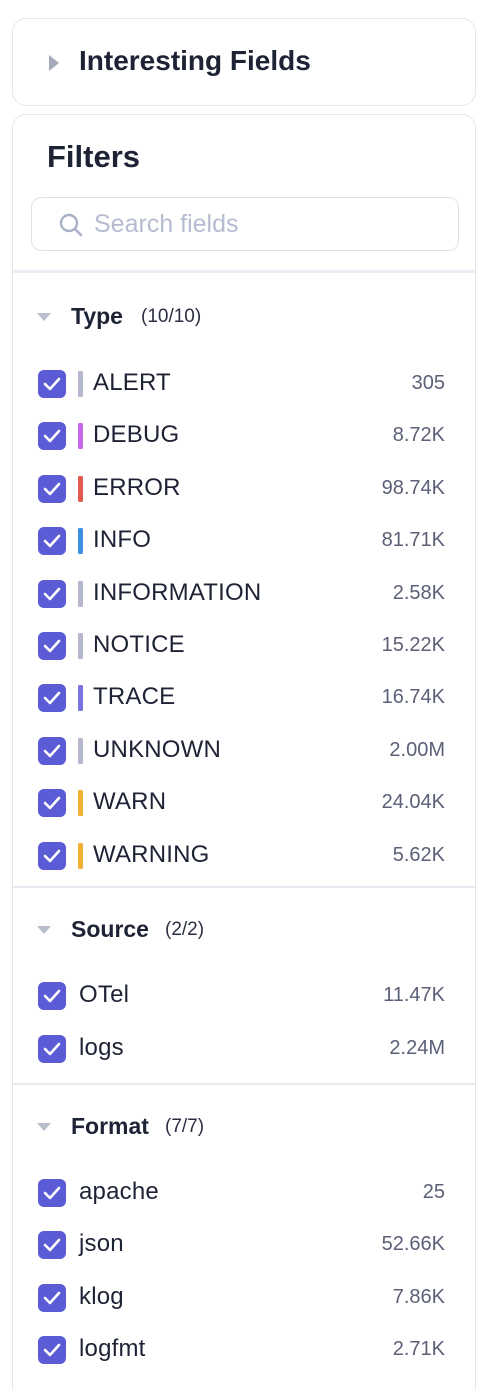  I want to click on filter-row: INFORMATION 2.58K, so click(244, 594).